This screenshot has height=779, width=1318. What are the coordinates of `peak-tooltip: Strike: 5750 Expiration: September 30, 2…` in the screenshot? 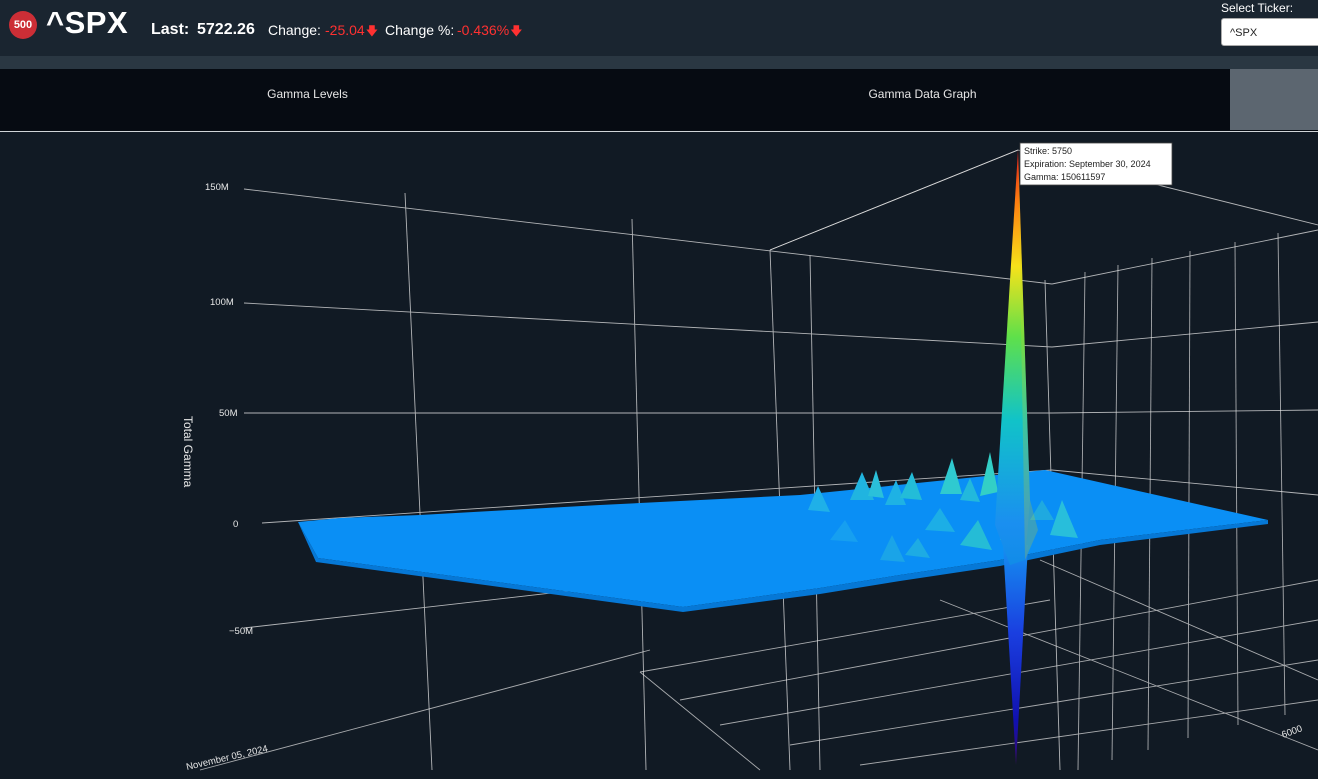 It's located at (1096, 164).